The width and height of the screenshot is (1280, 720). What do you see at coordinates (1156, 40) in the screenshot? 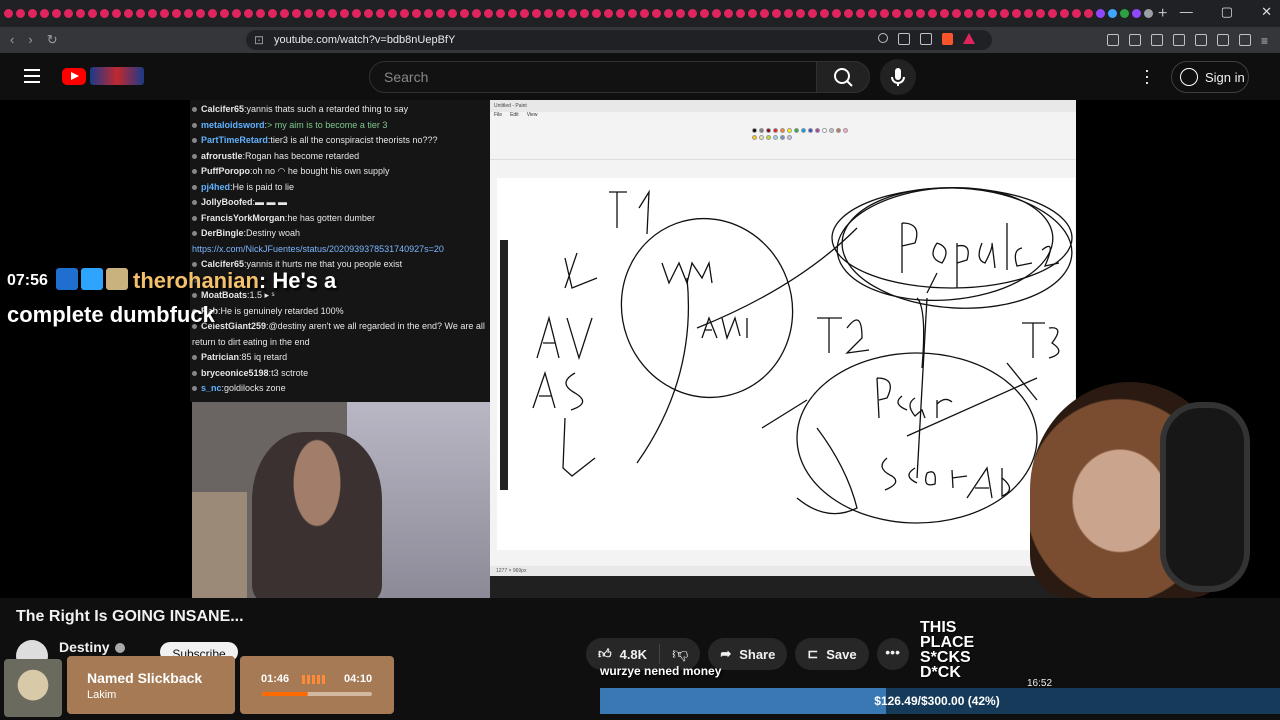
I see `bookmarks-panel-icon` at bounding box center [1156, 40].